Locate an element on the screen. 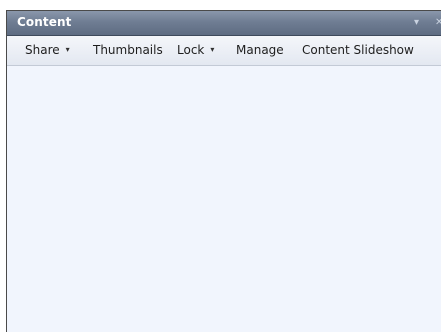  content-slideshow-label: Content Slideshow is located at coordinates (358, 50).